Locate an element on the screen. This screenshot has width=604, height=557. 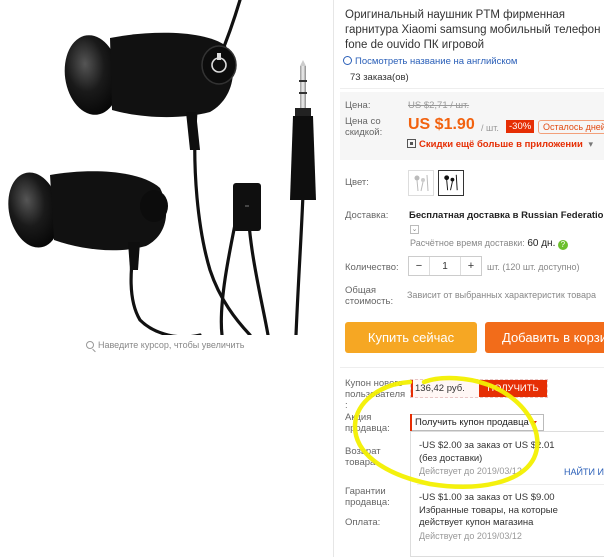
get-coupon-button: ПОЛУЧИТЬ is located at coordinates (513, 388).